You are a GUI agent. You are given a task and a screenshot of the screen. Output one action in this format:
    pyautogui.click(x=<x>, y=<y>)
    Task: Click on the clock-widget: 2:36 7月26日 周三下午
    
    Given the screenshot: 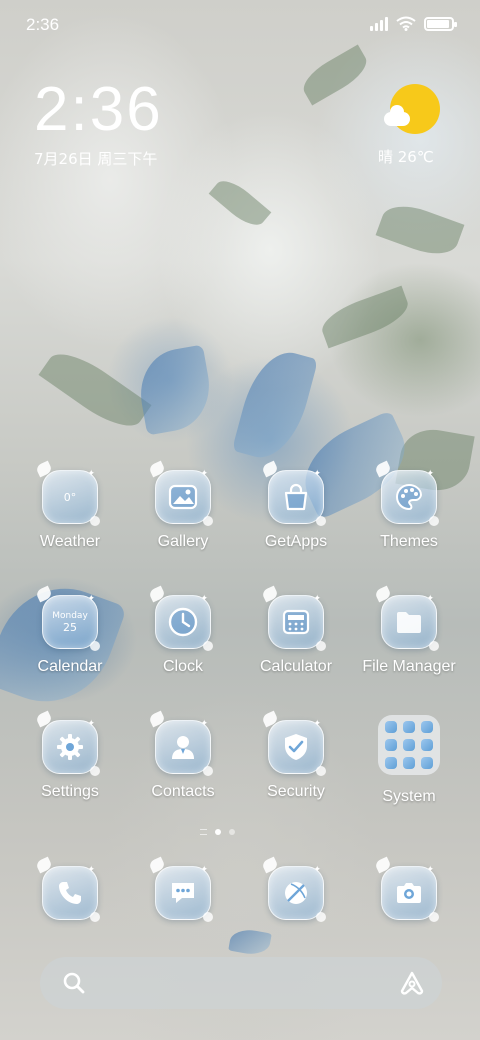 What is the action you would take?
    pyautogui.click(x=98, y=123)
    